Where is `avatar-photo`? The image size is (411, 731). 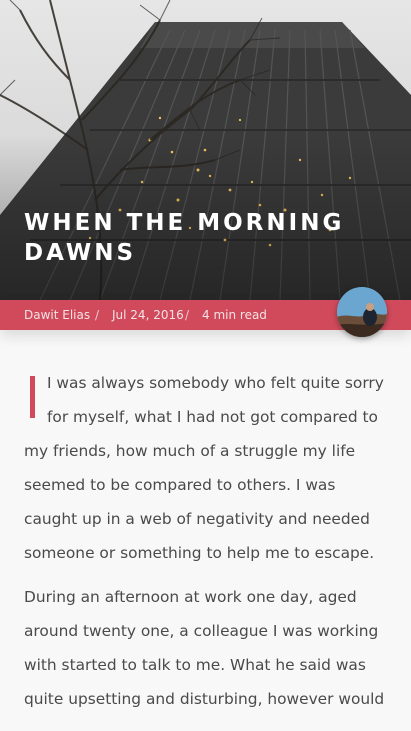 avatar-photo is located at coordinates (362, 312).